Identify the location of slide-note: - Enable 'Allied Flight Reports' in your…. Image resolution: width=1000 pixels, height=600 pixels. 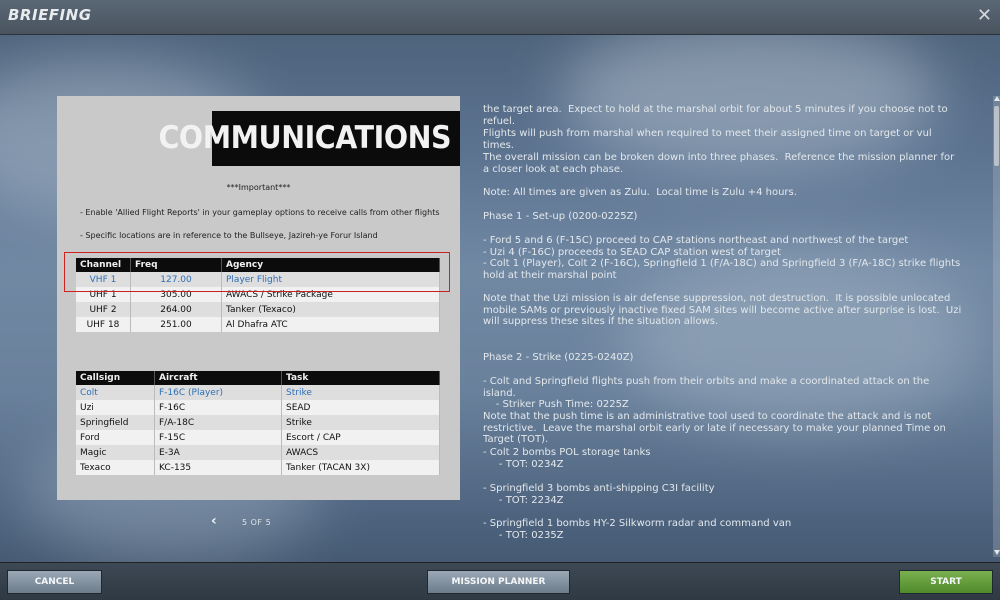
(260, 212).